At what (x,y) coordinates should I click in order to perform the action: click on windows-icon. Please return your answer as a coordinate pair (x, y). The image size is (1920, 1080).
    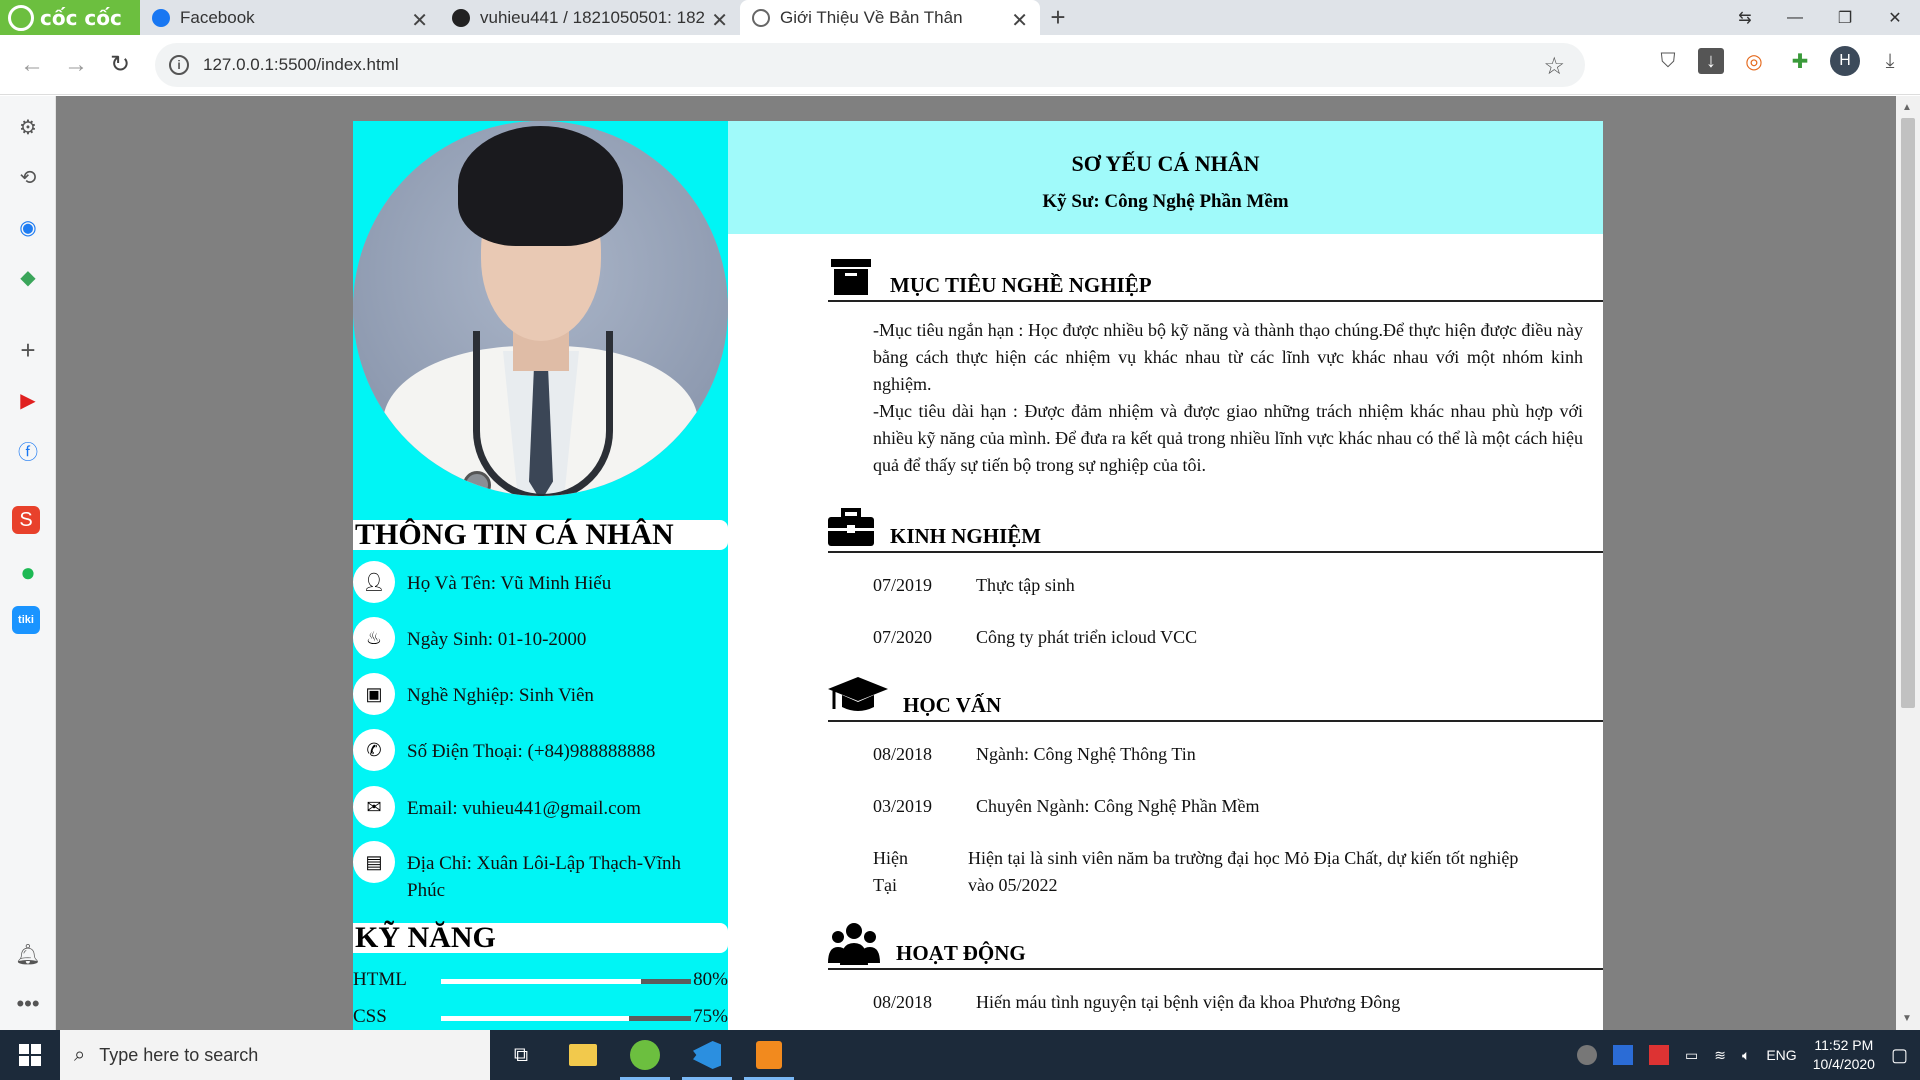
    Looking at the image, I should click on (30, 1055).